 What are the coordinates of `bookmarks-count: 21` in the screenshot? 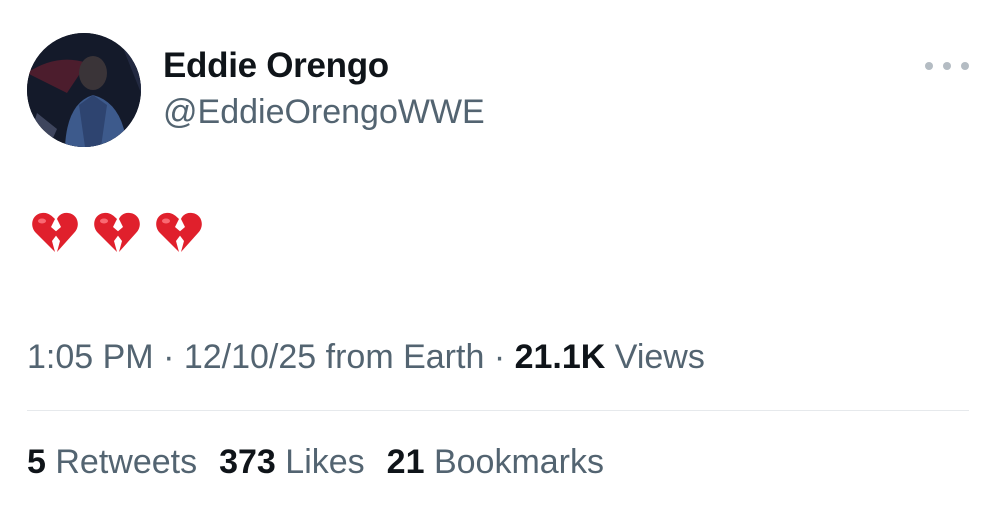 It's located at (405, 462).